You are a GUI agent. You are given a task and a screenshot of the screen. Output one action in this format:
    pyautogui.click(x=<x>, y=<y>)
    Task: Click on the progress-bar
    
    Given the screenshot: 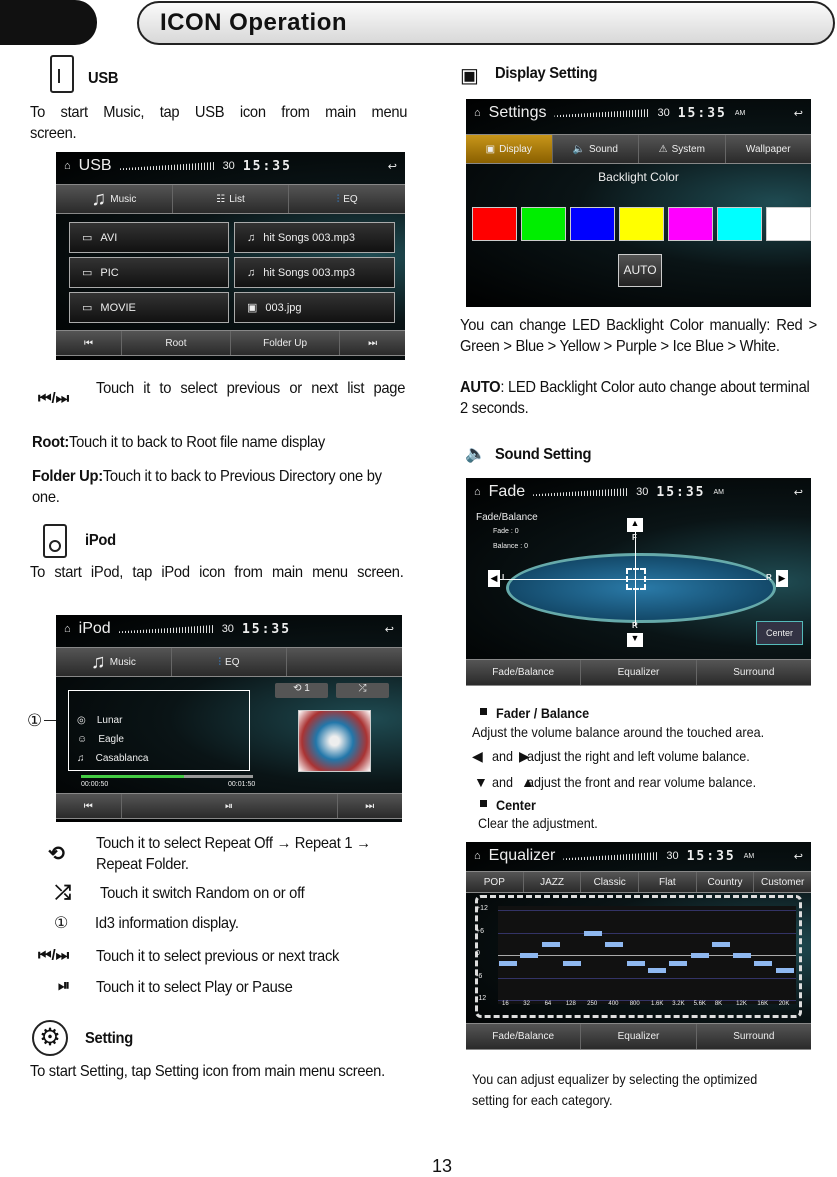 What is the action you would take?
    pyautogui.click(x=167, y=776)
    